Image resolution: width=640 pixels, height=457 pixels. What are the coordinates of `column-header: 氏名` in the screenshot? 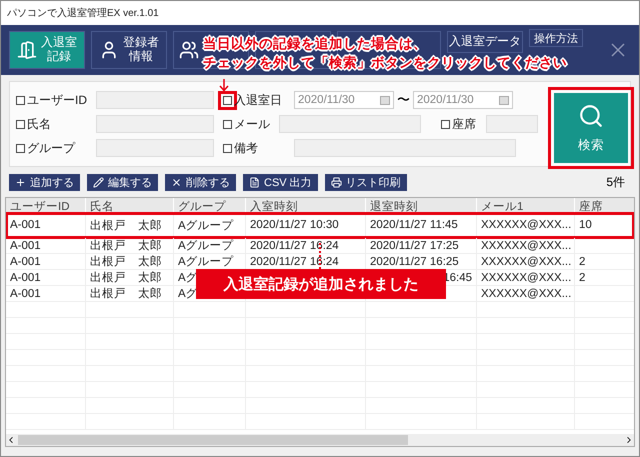 It's located at (130, 205).